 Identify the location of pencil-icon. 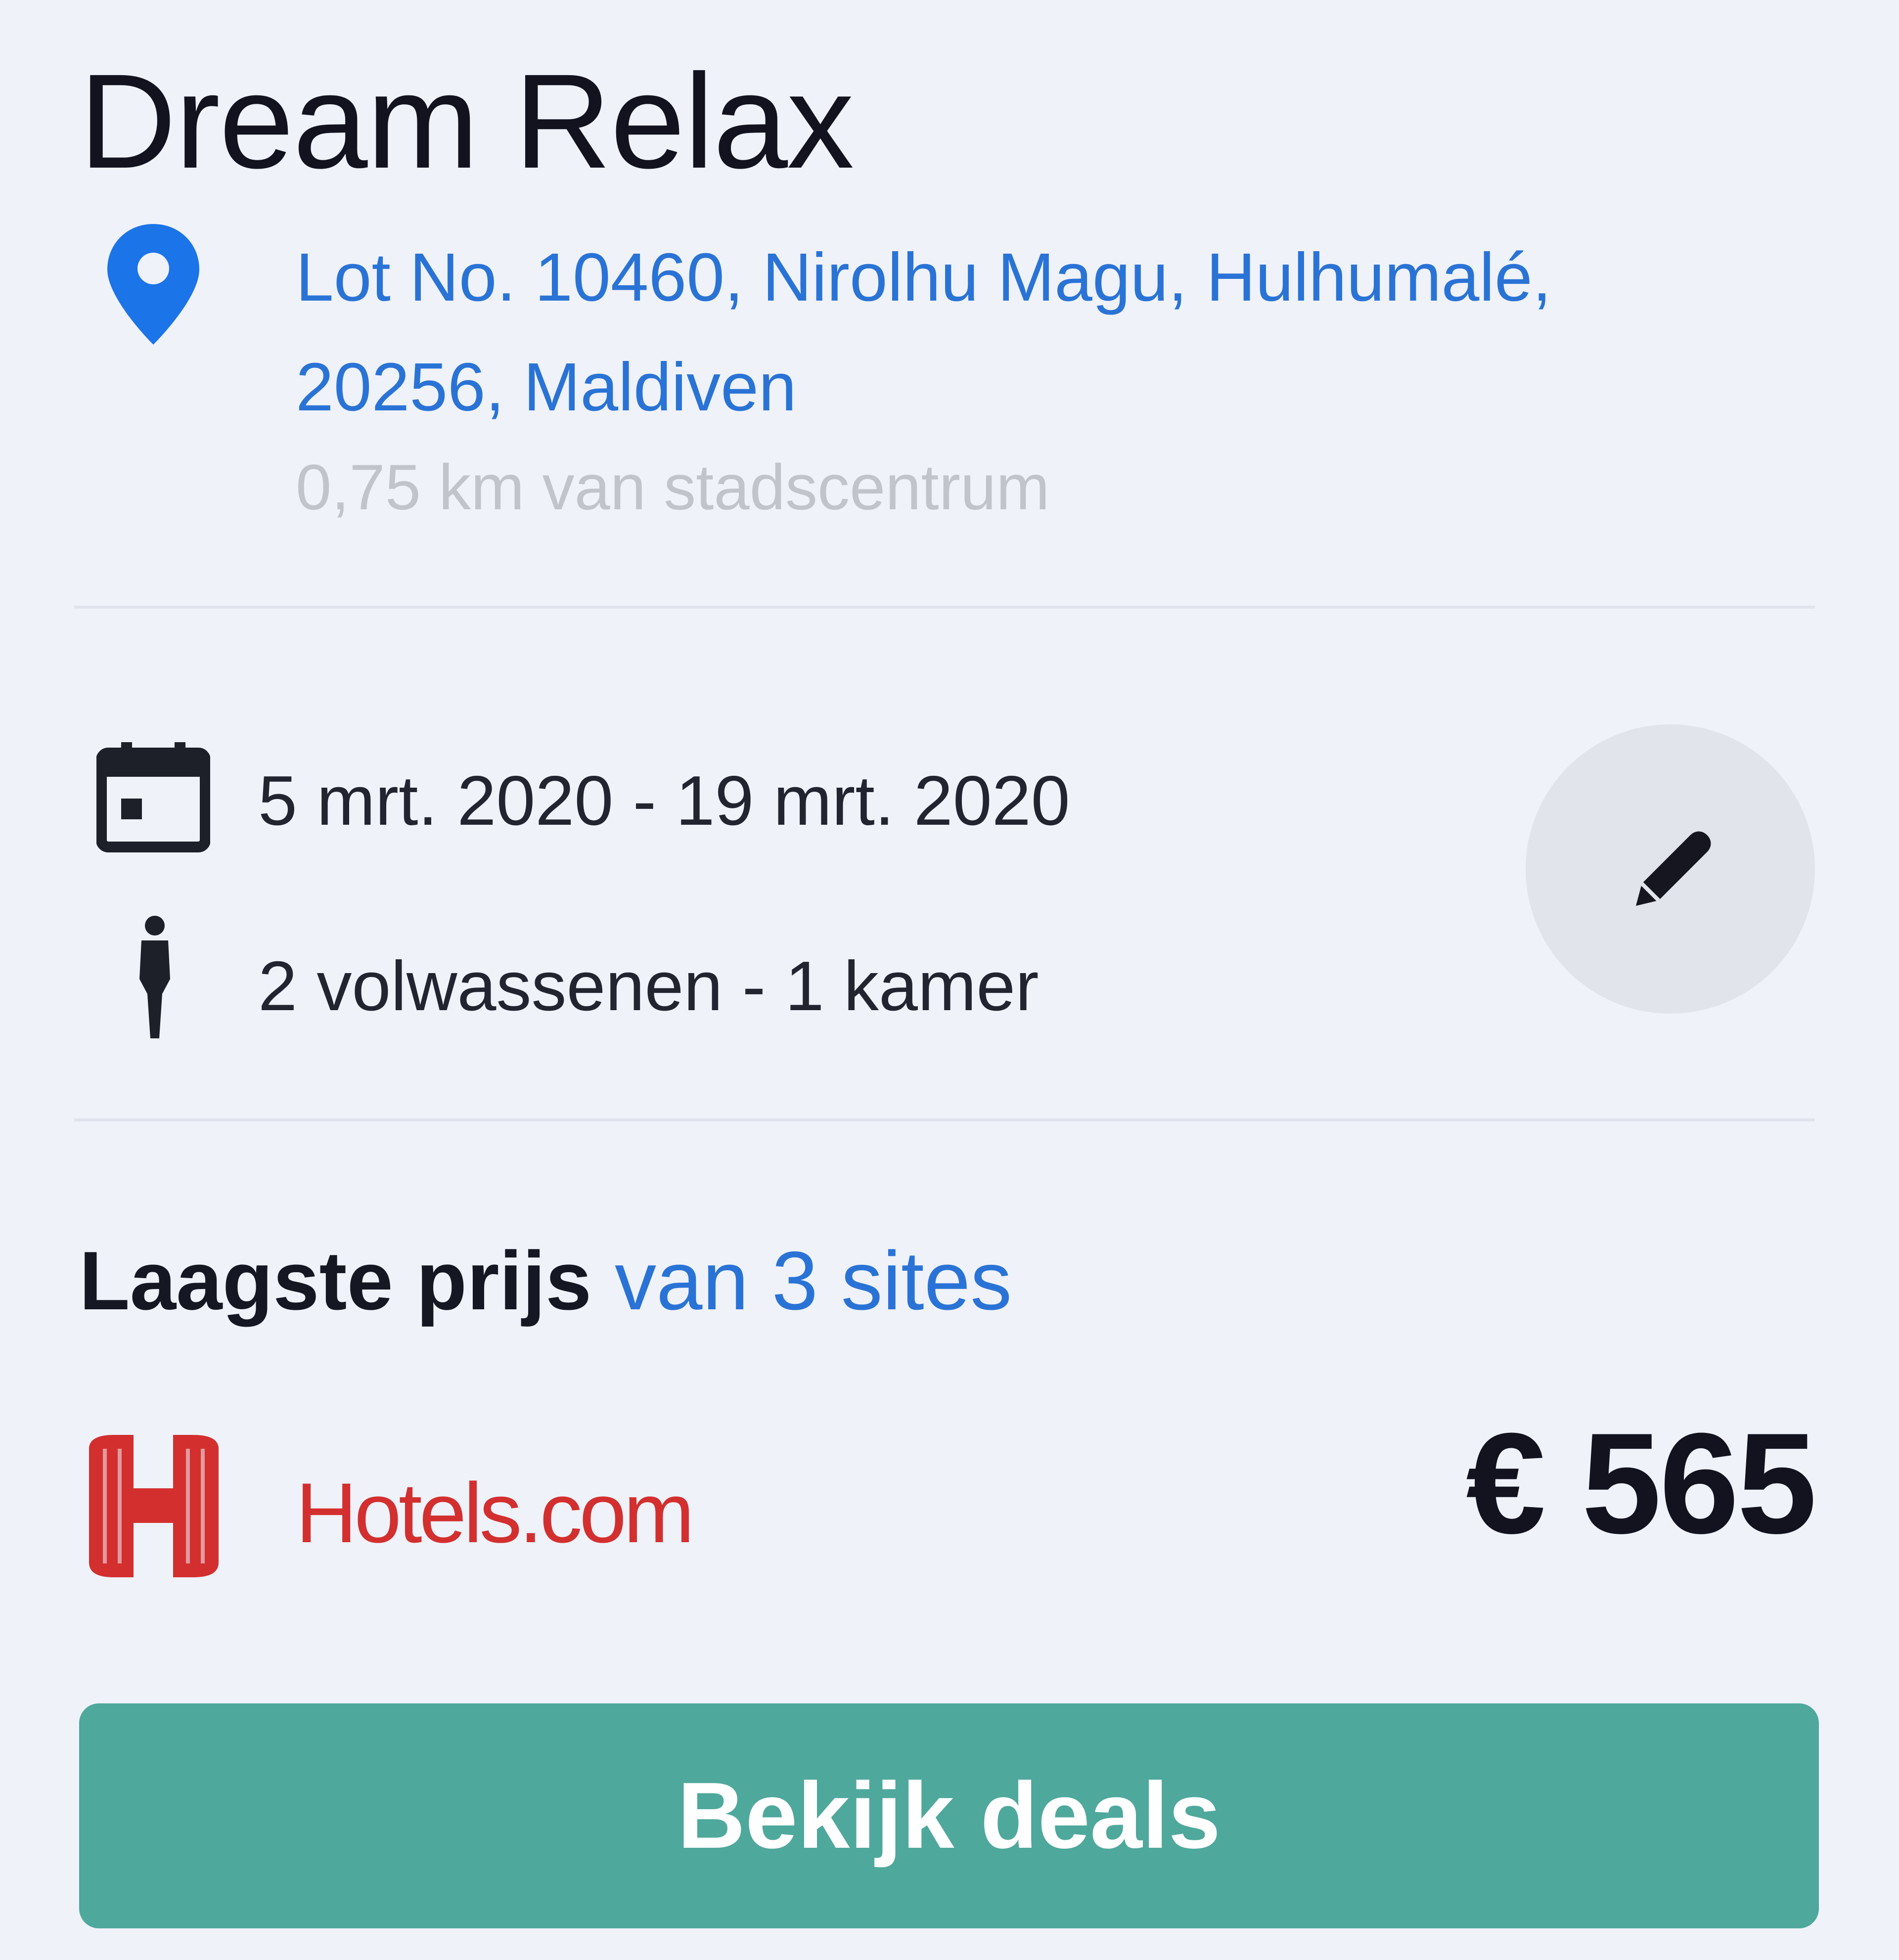
(1673, 868).